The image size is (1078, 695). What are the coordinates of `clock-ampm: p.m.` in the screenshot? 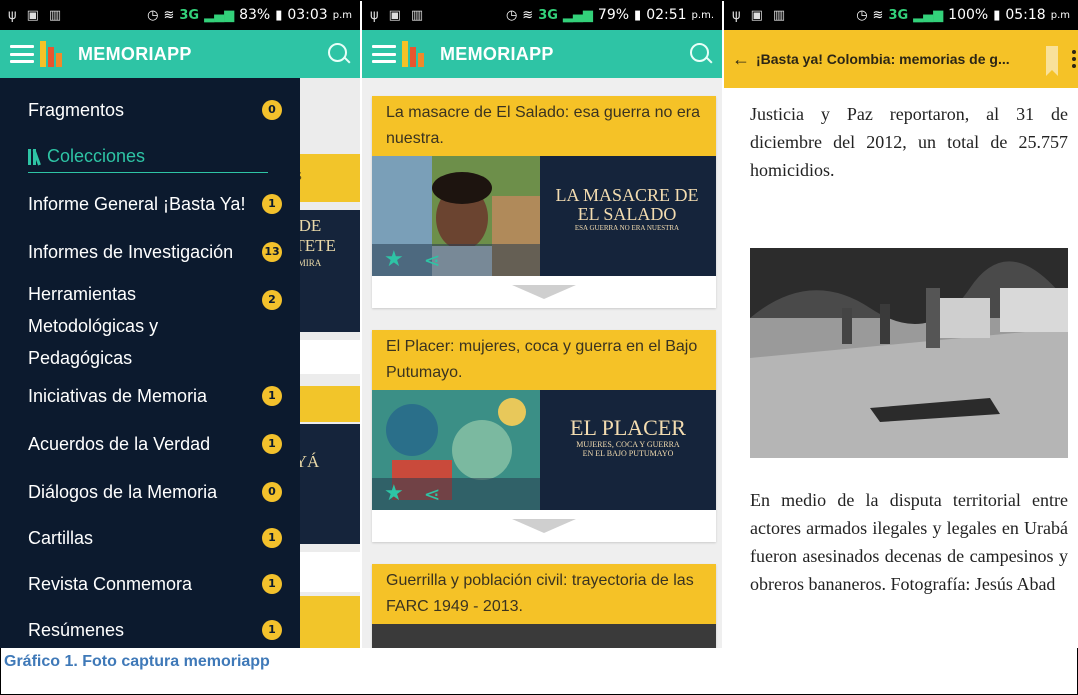 It's located at (702, 15).